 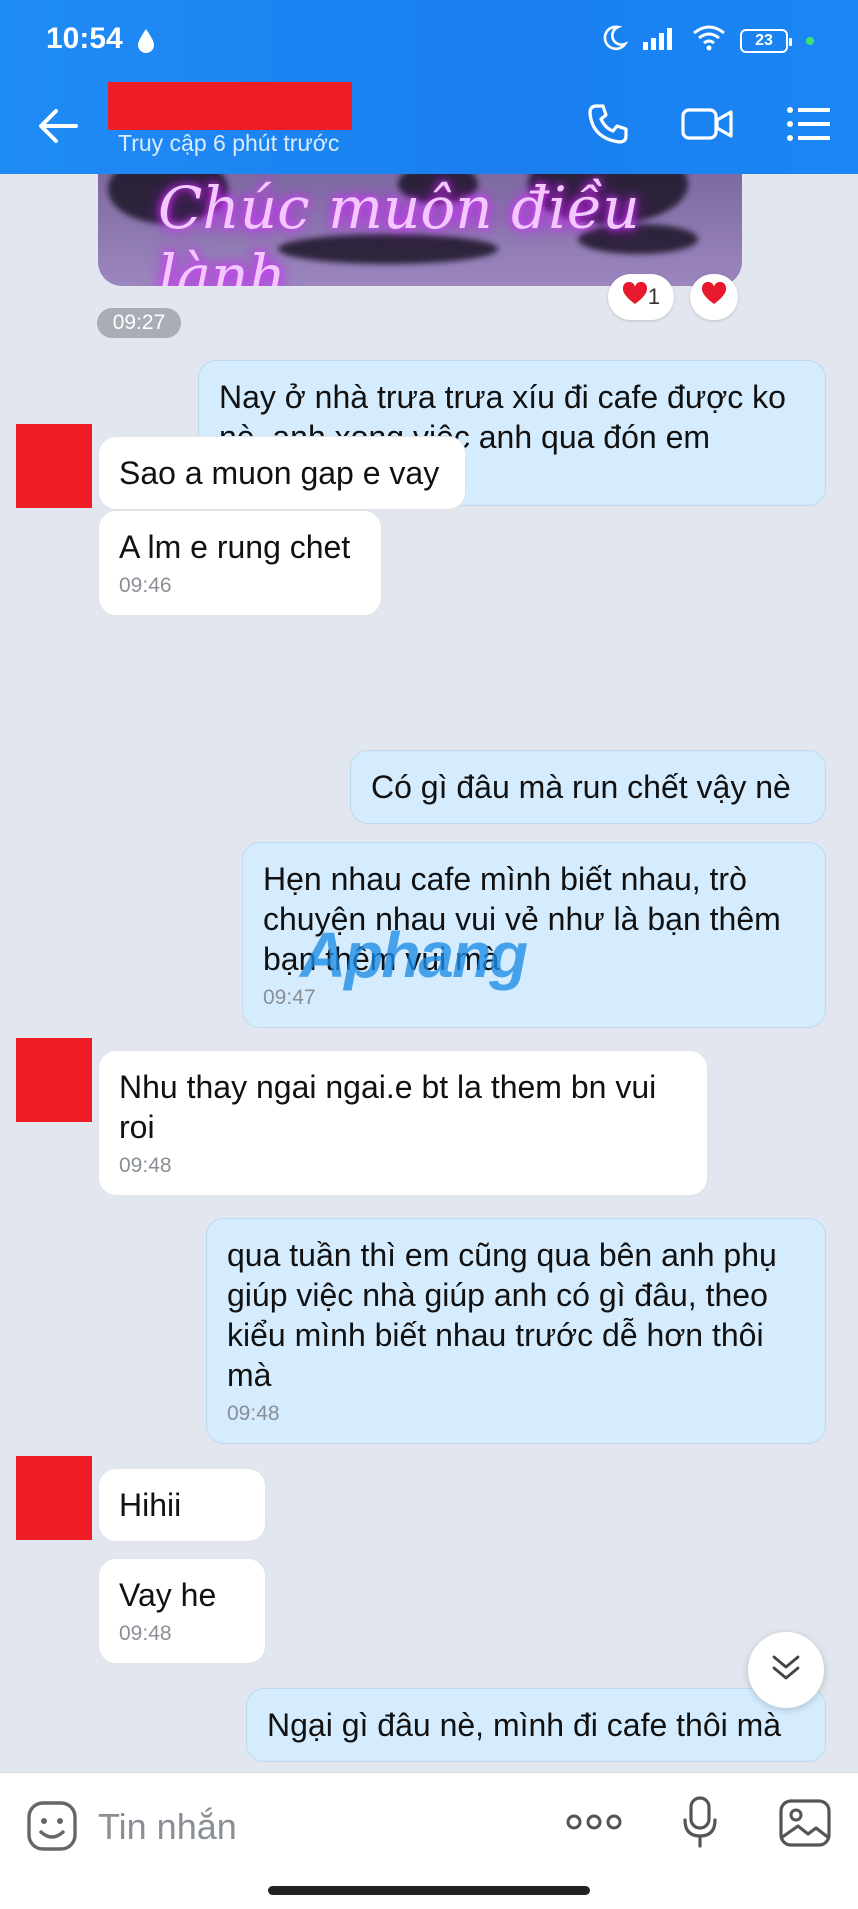 I want to click on reaction-badge: 1, so click(x=641, y=297).